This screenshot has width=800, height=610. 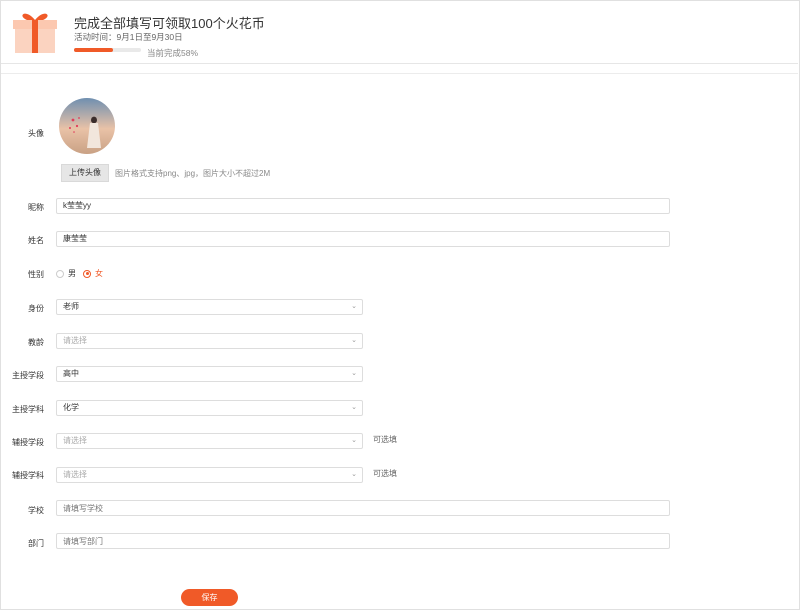 What do you see at coordinates (28, 442) in the screenshot?
I see `aux-stage-label: 辅授学段` at bounding box center [28, 442].